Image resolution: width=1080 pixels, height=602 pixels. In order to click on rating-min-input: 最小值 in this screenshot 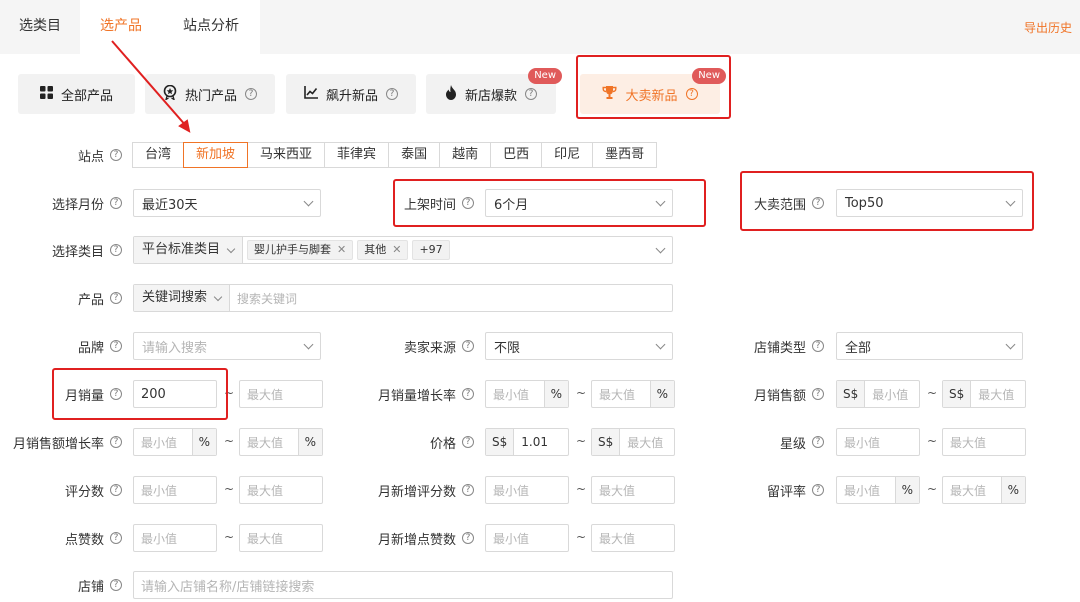, I will do `click(878, 442)`.